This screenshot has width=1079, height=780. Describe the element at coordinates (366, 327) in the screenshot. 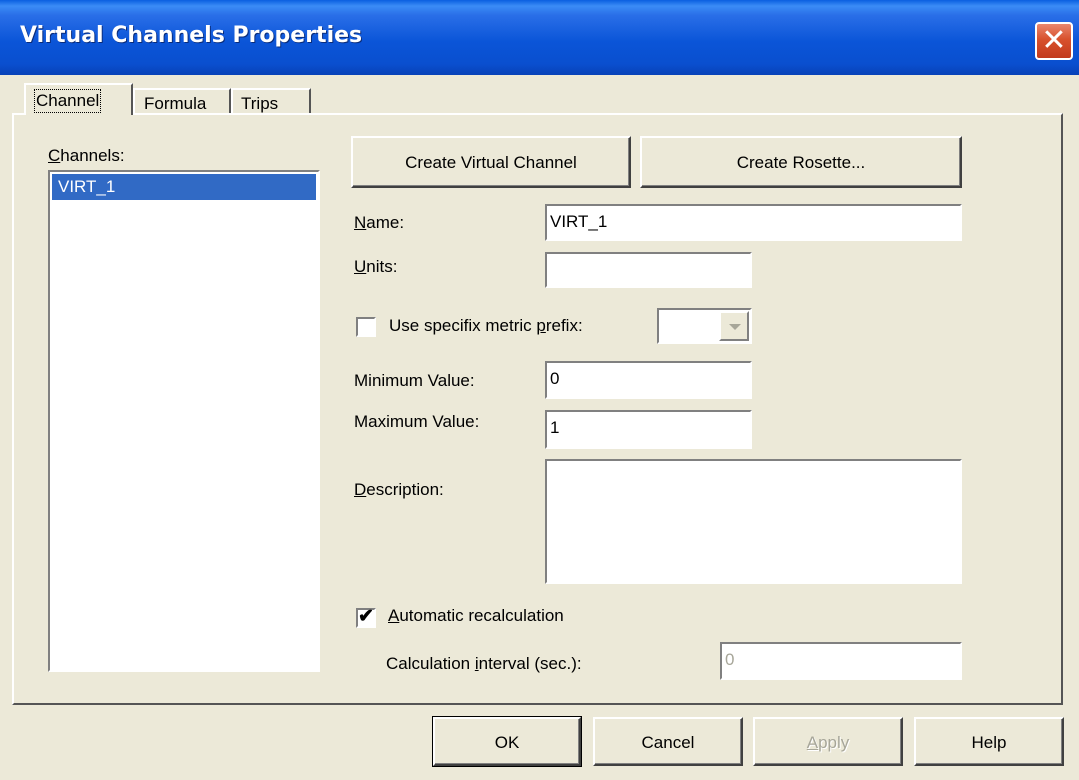

I see `metric-prefix-checkbox` at that location.